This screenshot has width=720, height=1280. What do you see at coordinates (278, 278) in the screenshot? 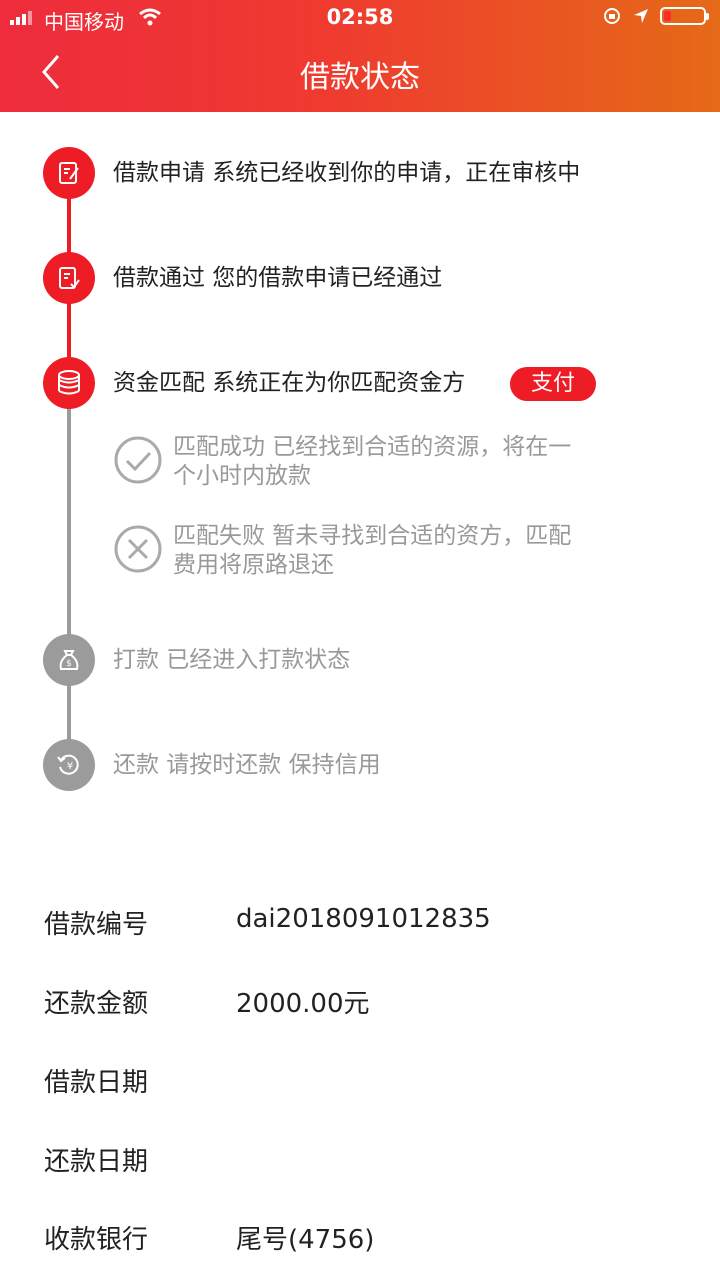
I see `step-approved: 借款通过 您的借款申请已经通过` at bounding box center [278, 278].